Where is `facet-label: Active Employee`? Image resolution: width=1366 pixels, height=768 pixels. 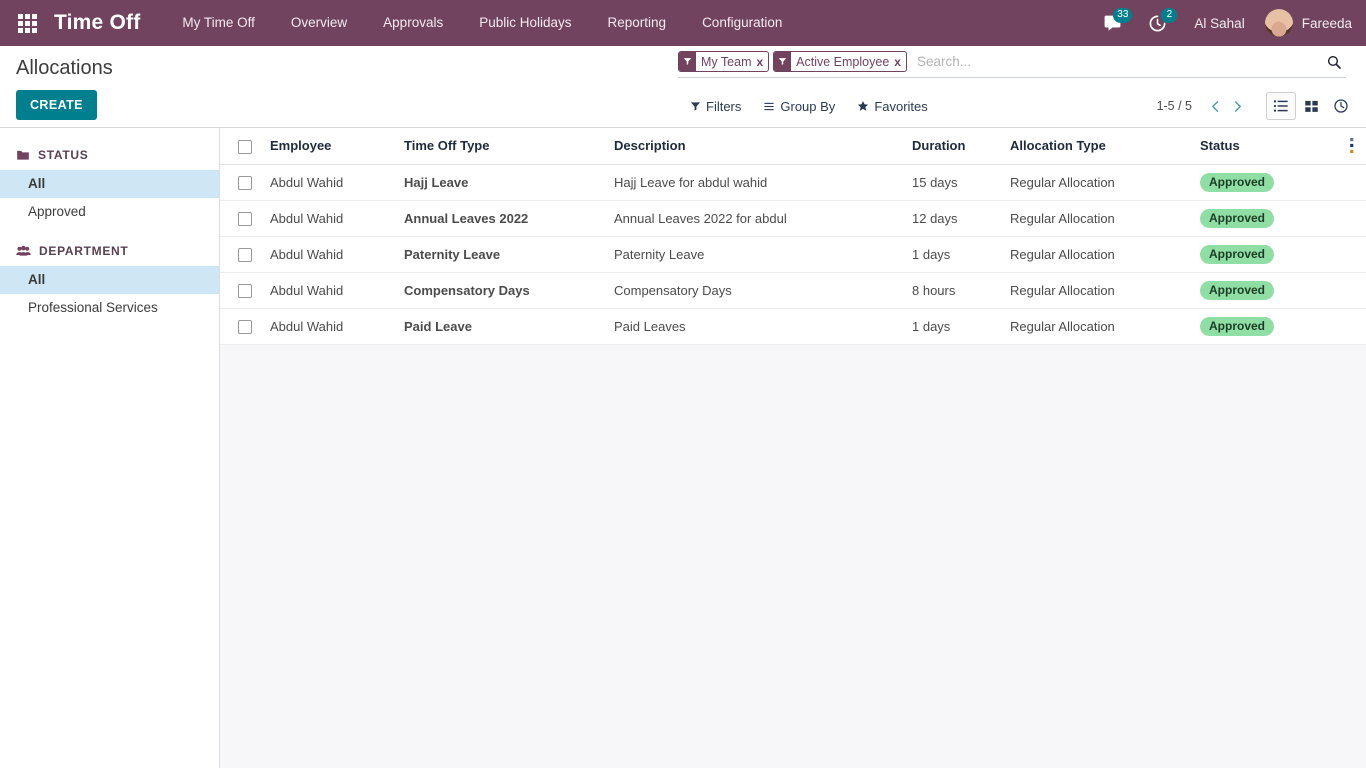 facet-label: Active Employee is located at coordinates (843, 61).